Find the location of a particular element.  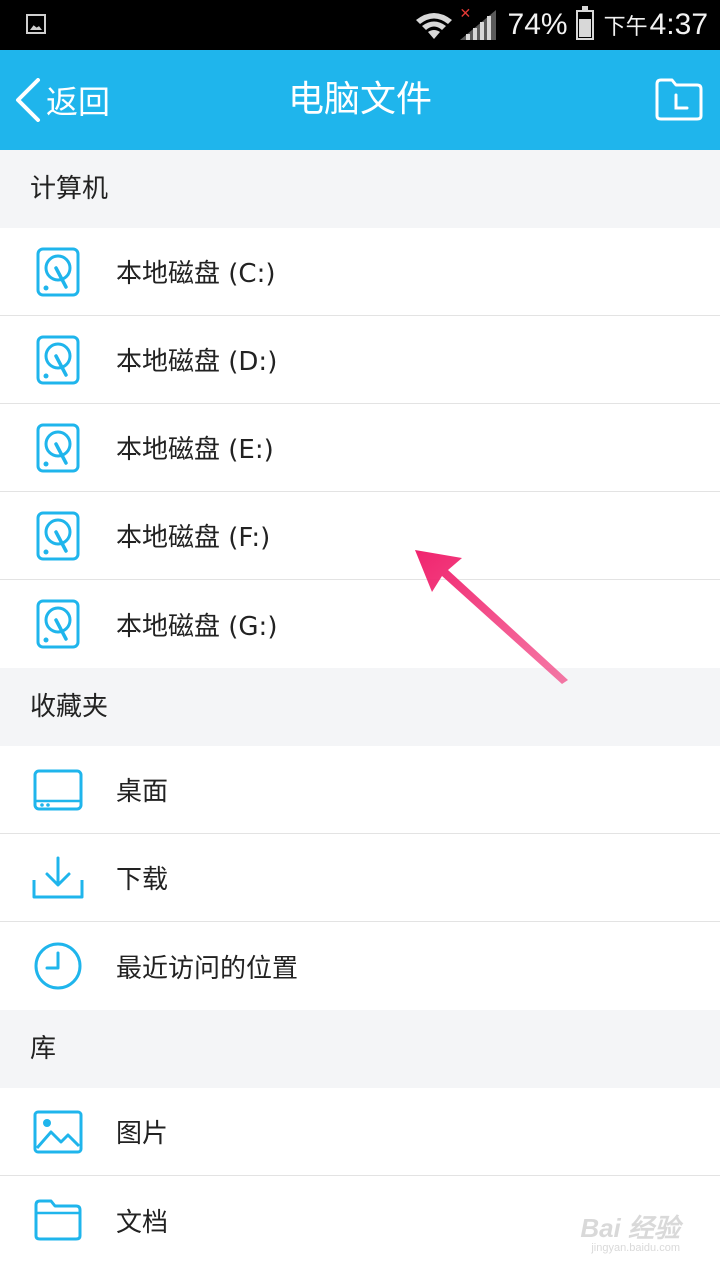

folder-clock-icon is located at coordinates (679, 99).